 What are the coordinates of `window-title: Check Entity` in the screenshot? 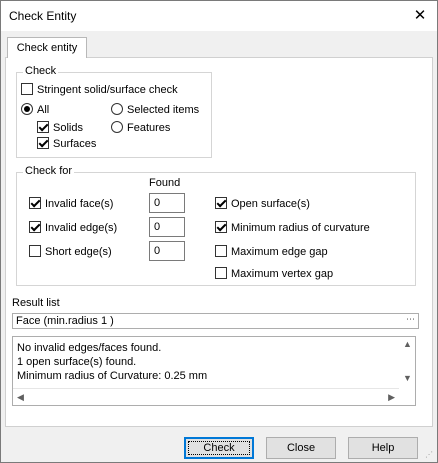 It's located at (43, 16).